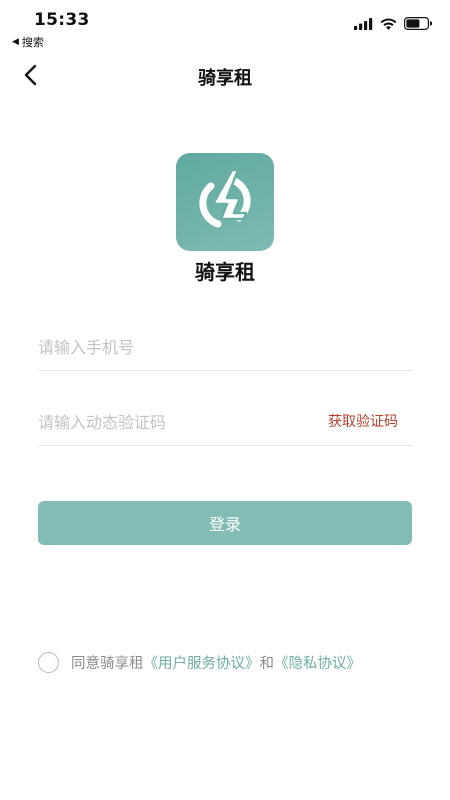  I want to click on get-code-button: 获取验证码, so click(363, 421).